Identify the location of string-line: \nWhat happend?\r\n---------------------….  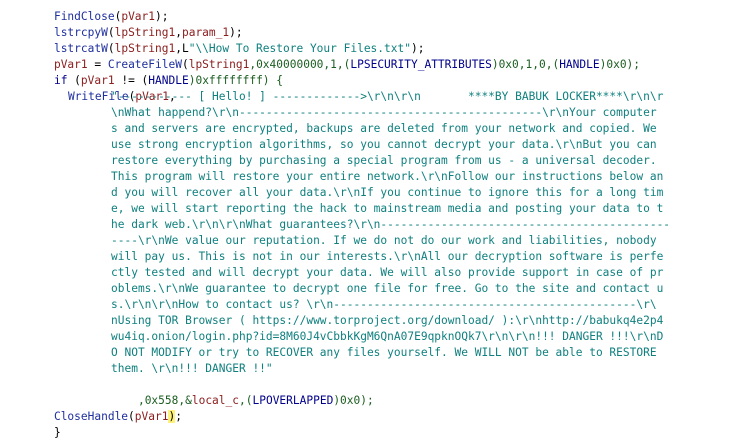
(384, 112).